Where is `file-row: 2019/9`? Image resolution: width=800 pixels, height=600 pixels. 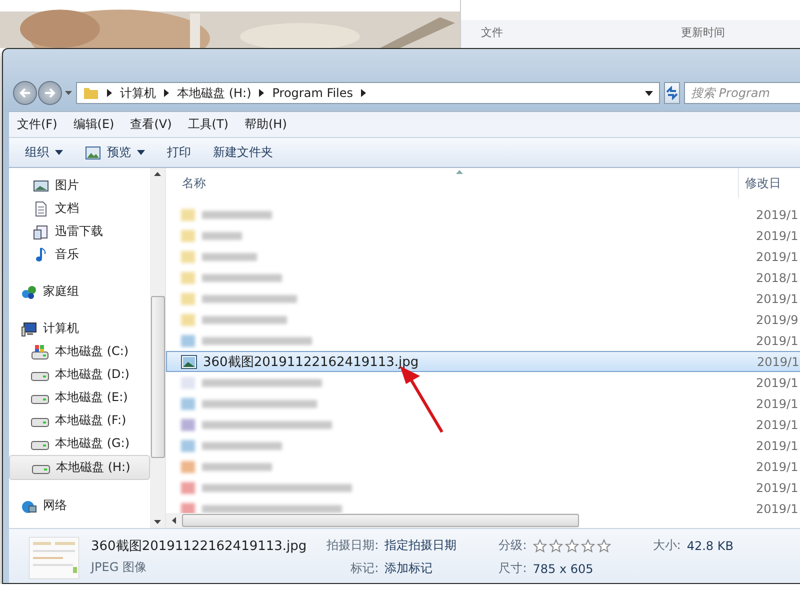
file-row: 2019/9 is located at coordinates (483, 319).